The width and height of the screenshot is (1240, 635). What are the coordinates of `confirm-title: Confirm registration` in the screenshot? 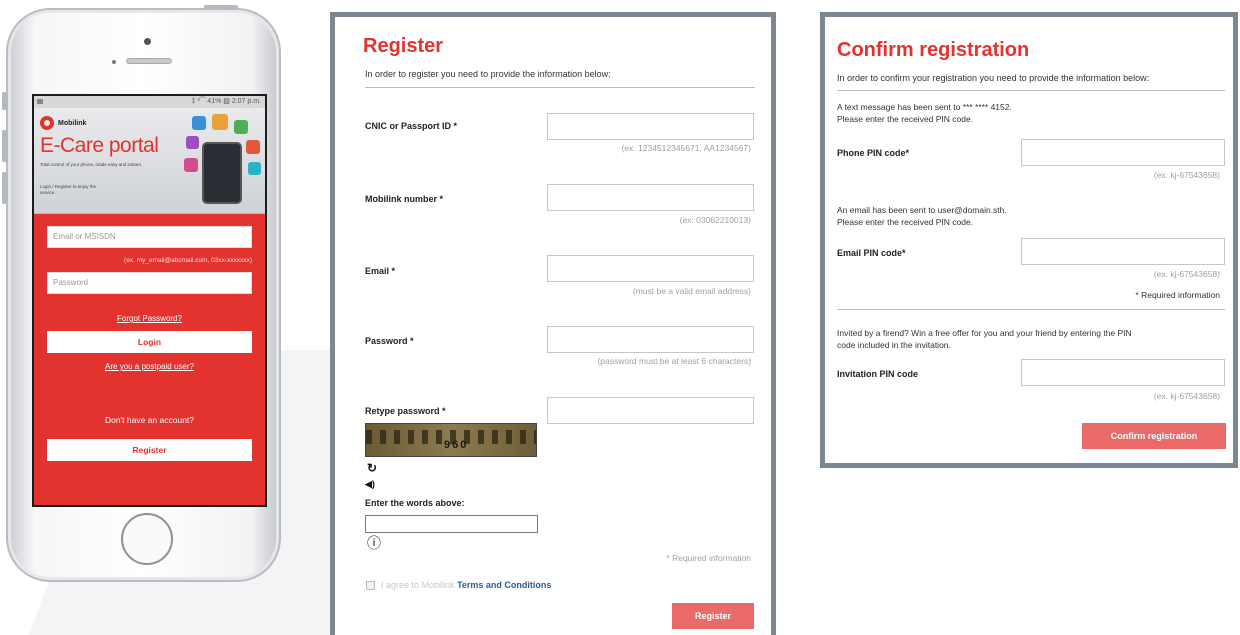 It's located at (933, 50).